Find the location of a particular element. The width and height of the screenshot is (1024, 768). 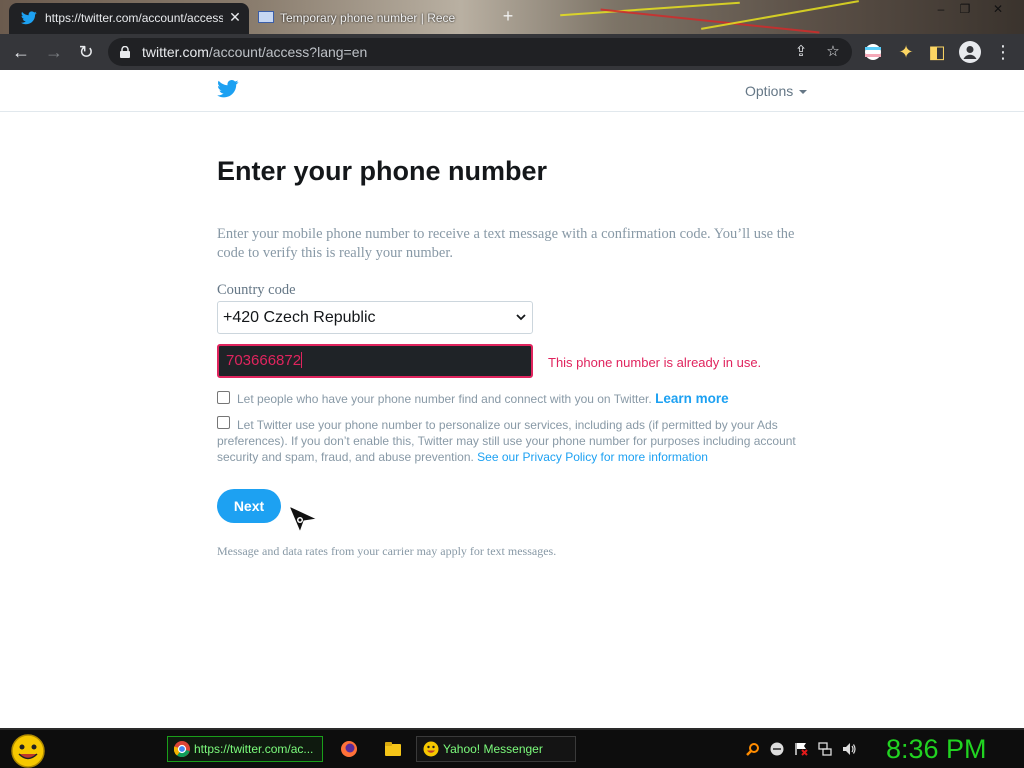

next-button: Next is located at coordinates (249, 506).